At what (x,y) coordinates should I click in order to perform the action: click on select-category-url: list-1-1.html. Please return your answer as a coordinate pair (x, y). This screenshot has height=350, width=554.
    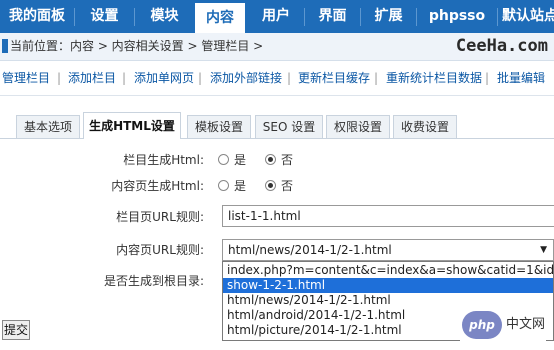
    Looking at the image, I should click on (388, 216).